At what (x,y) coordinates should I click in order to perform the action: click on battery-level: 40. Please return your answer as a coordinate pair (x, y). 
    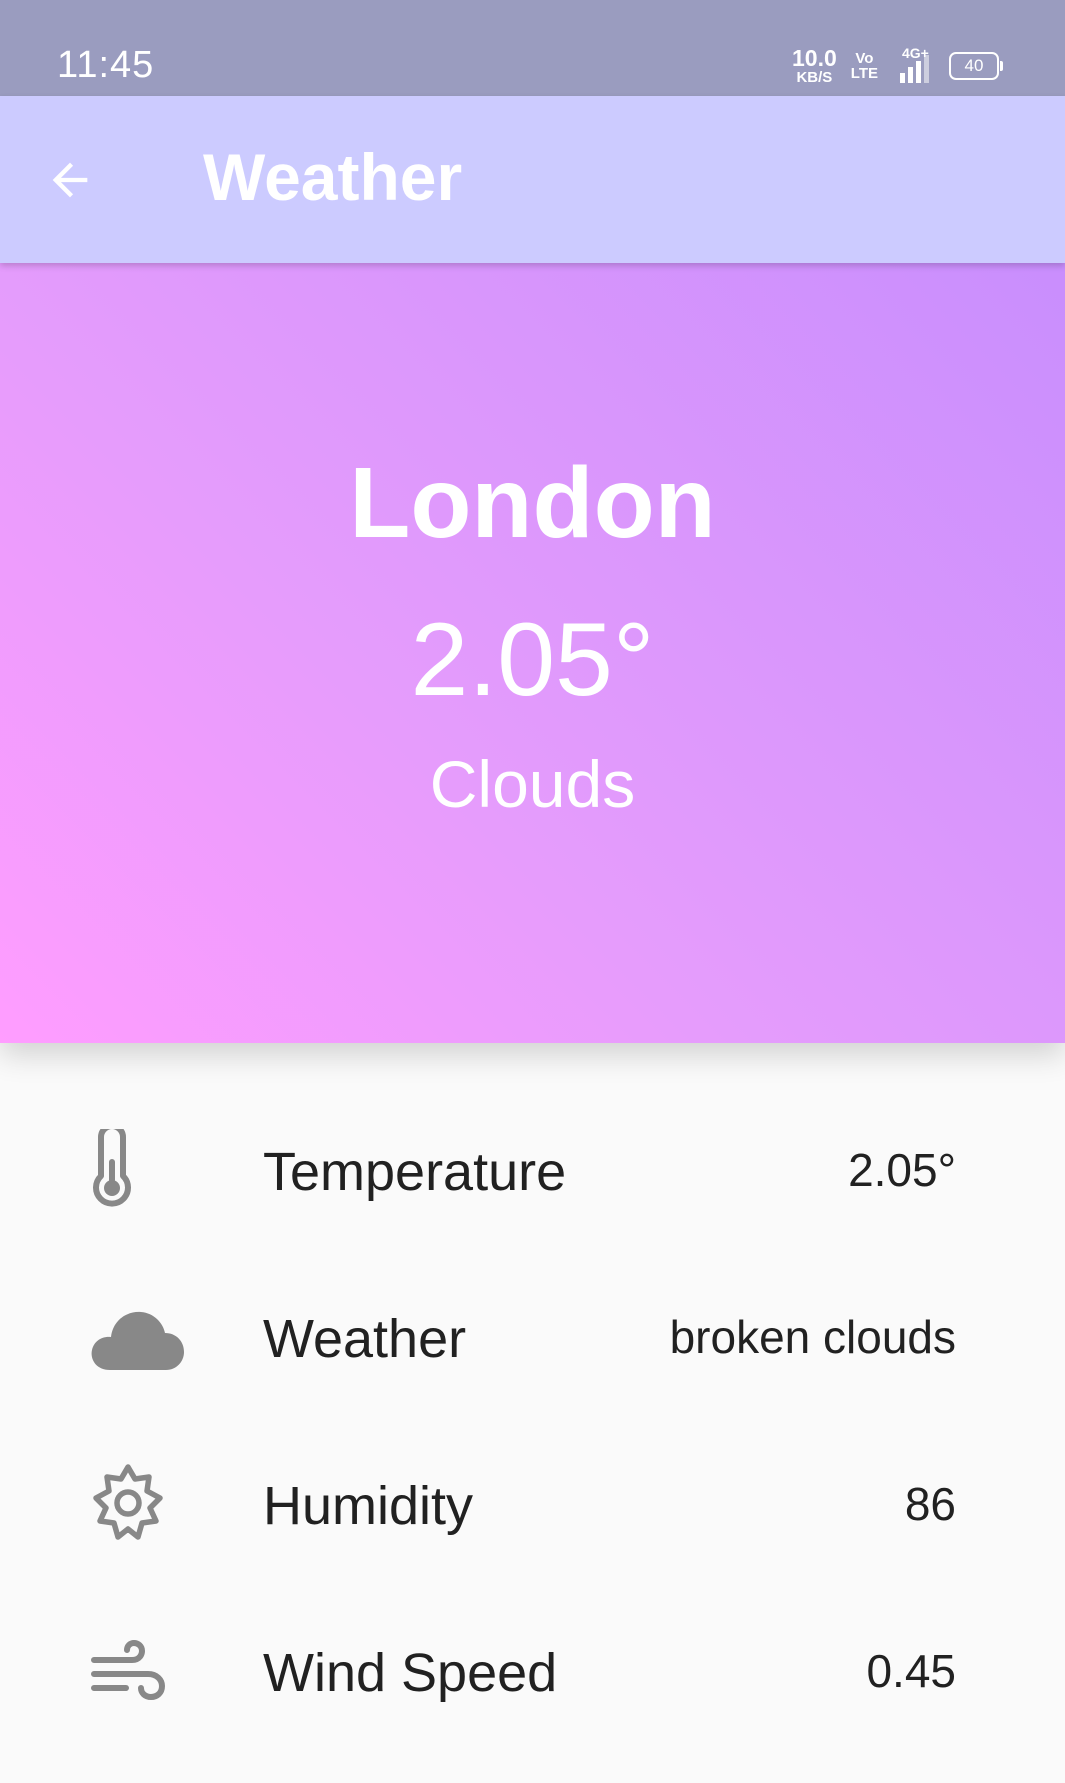
    Looking at the image, I should click on (974, 65).